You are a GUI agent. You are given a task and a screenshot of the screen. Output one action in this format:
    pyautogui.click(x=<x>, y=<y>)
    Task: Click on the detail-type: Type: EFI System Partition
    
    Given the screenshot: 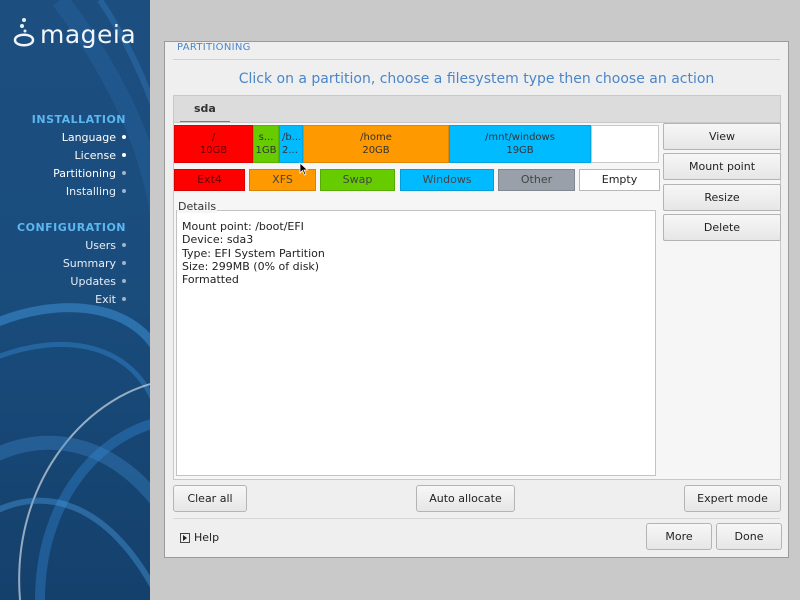 What is the action you would take?
    pyautogui.click(x=253, y=253)
    